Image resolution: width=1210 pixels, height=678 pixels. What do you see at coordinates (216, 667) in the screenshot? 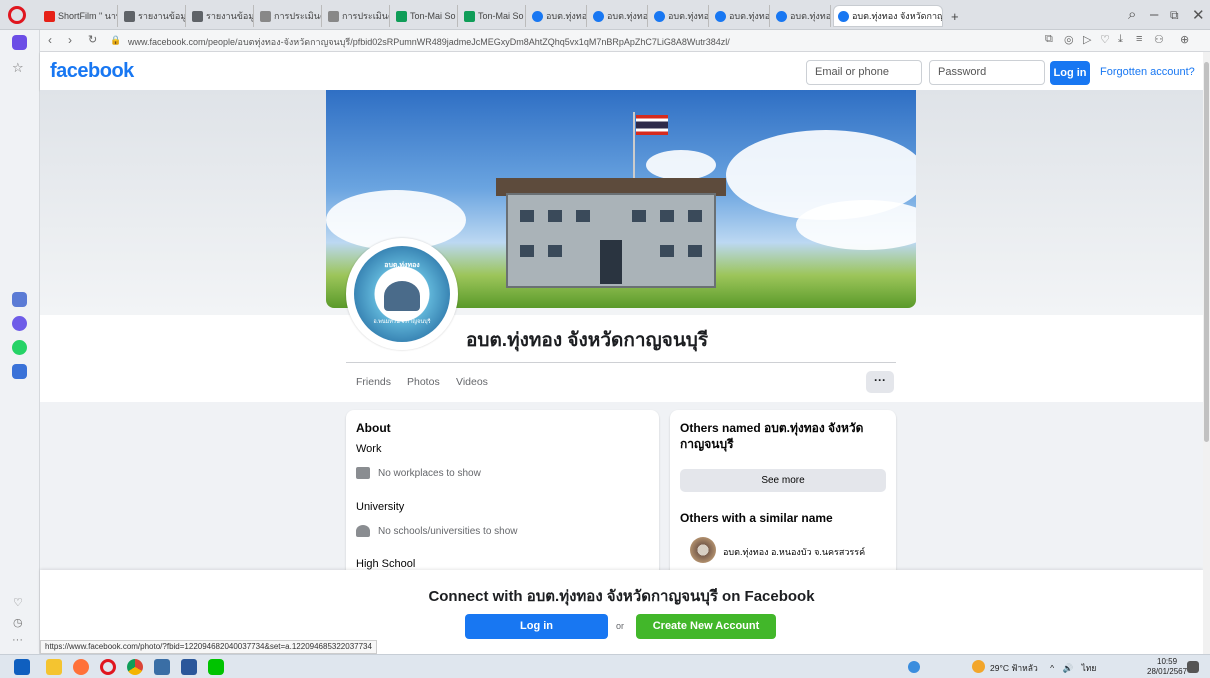
I see `line-icon` at bounding box center [216, 667].